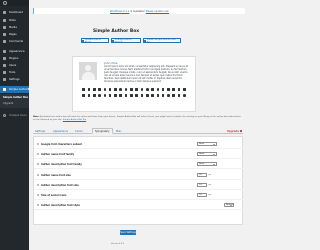 This screenshot has width=320, height=250. I want to click on sidebar-item-label: Users, so click(13, 65).